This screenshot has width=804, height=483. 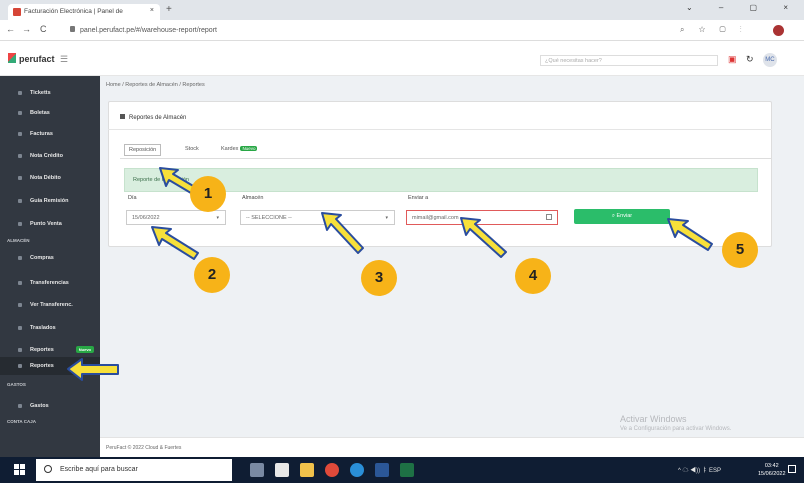 I want to click on card-title: Reportes de Almacén, so click(x=153, y=117).